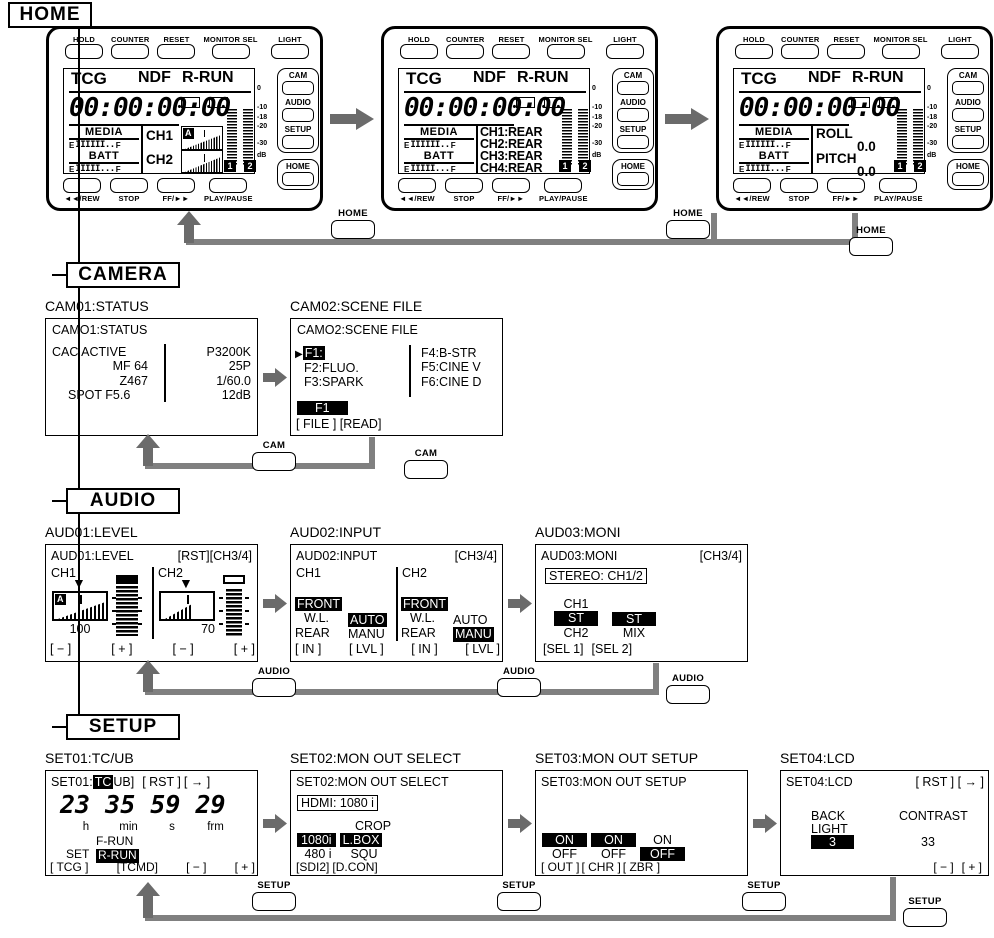  Describe the element at coordinates (465, 47) in the screenshot. I see `button-counter-2: COUNTER` at that location.